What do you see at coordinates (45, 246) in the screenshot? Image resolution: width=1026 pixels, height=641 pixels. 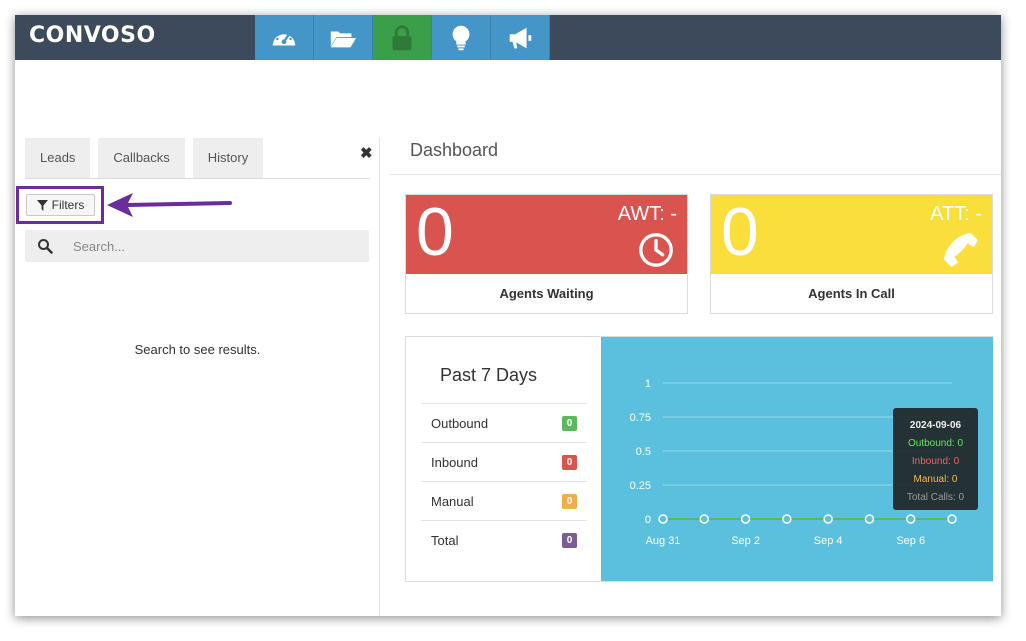 I see `search-icon` at bounding box center [45, 246].